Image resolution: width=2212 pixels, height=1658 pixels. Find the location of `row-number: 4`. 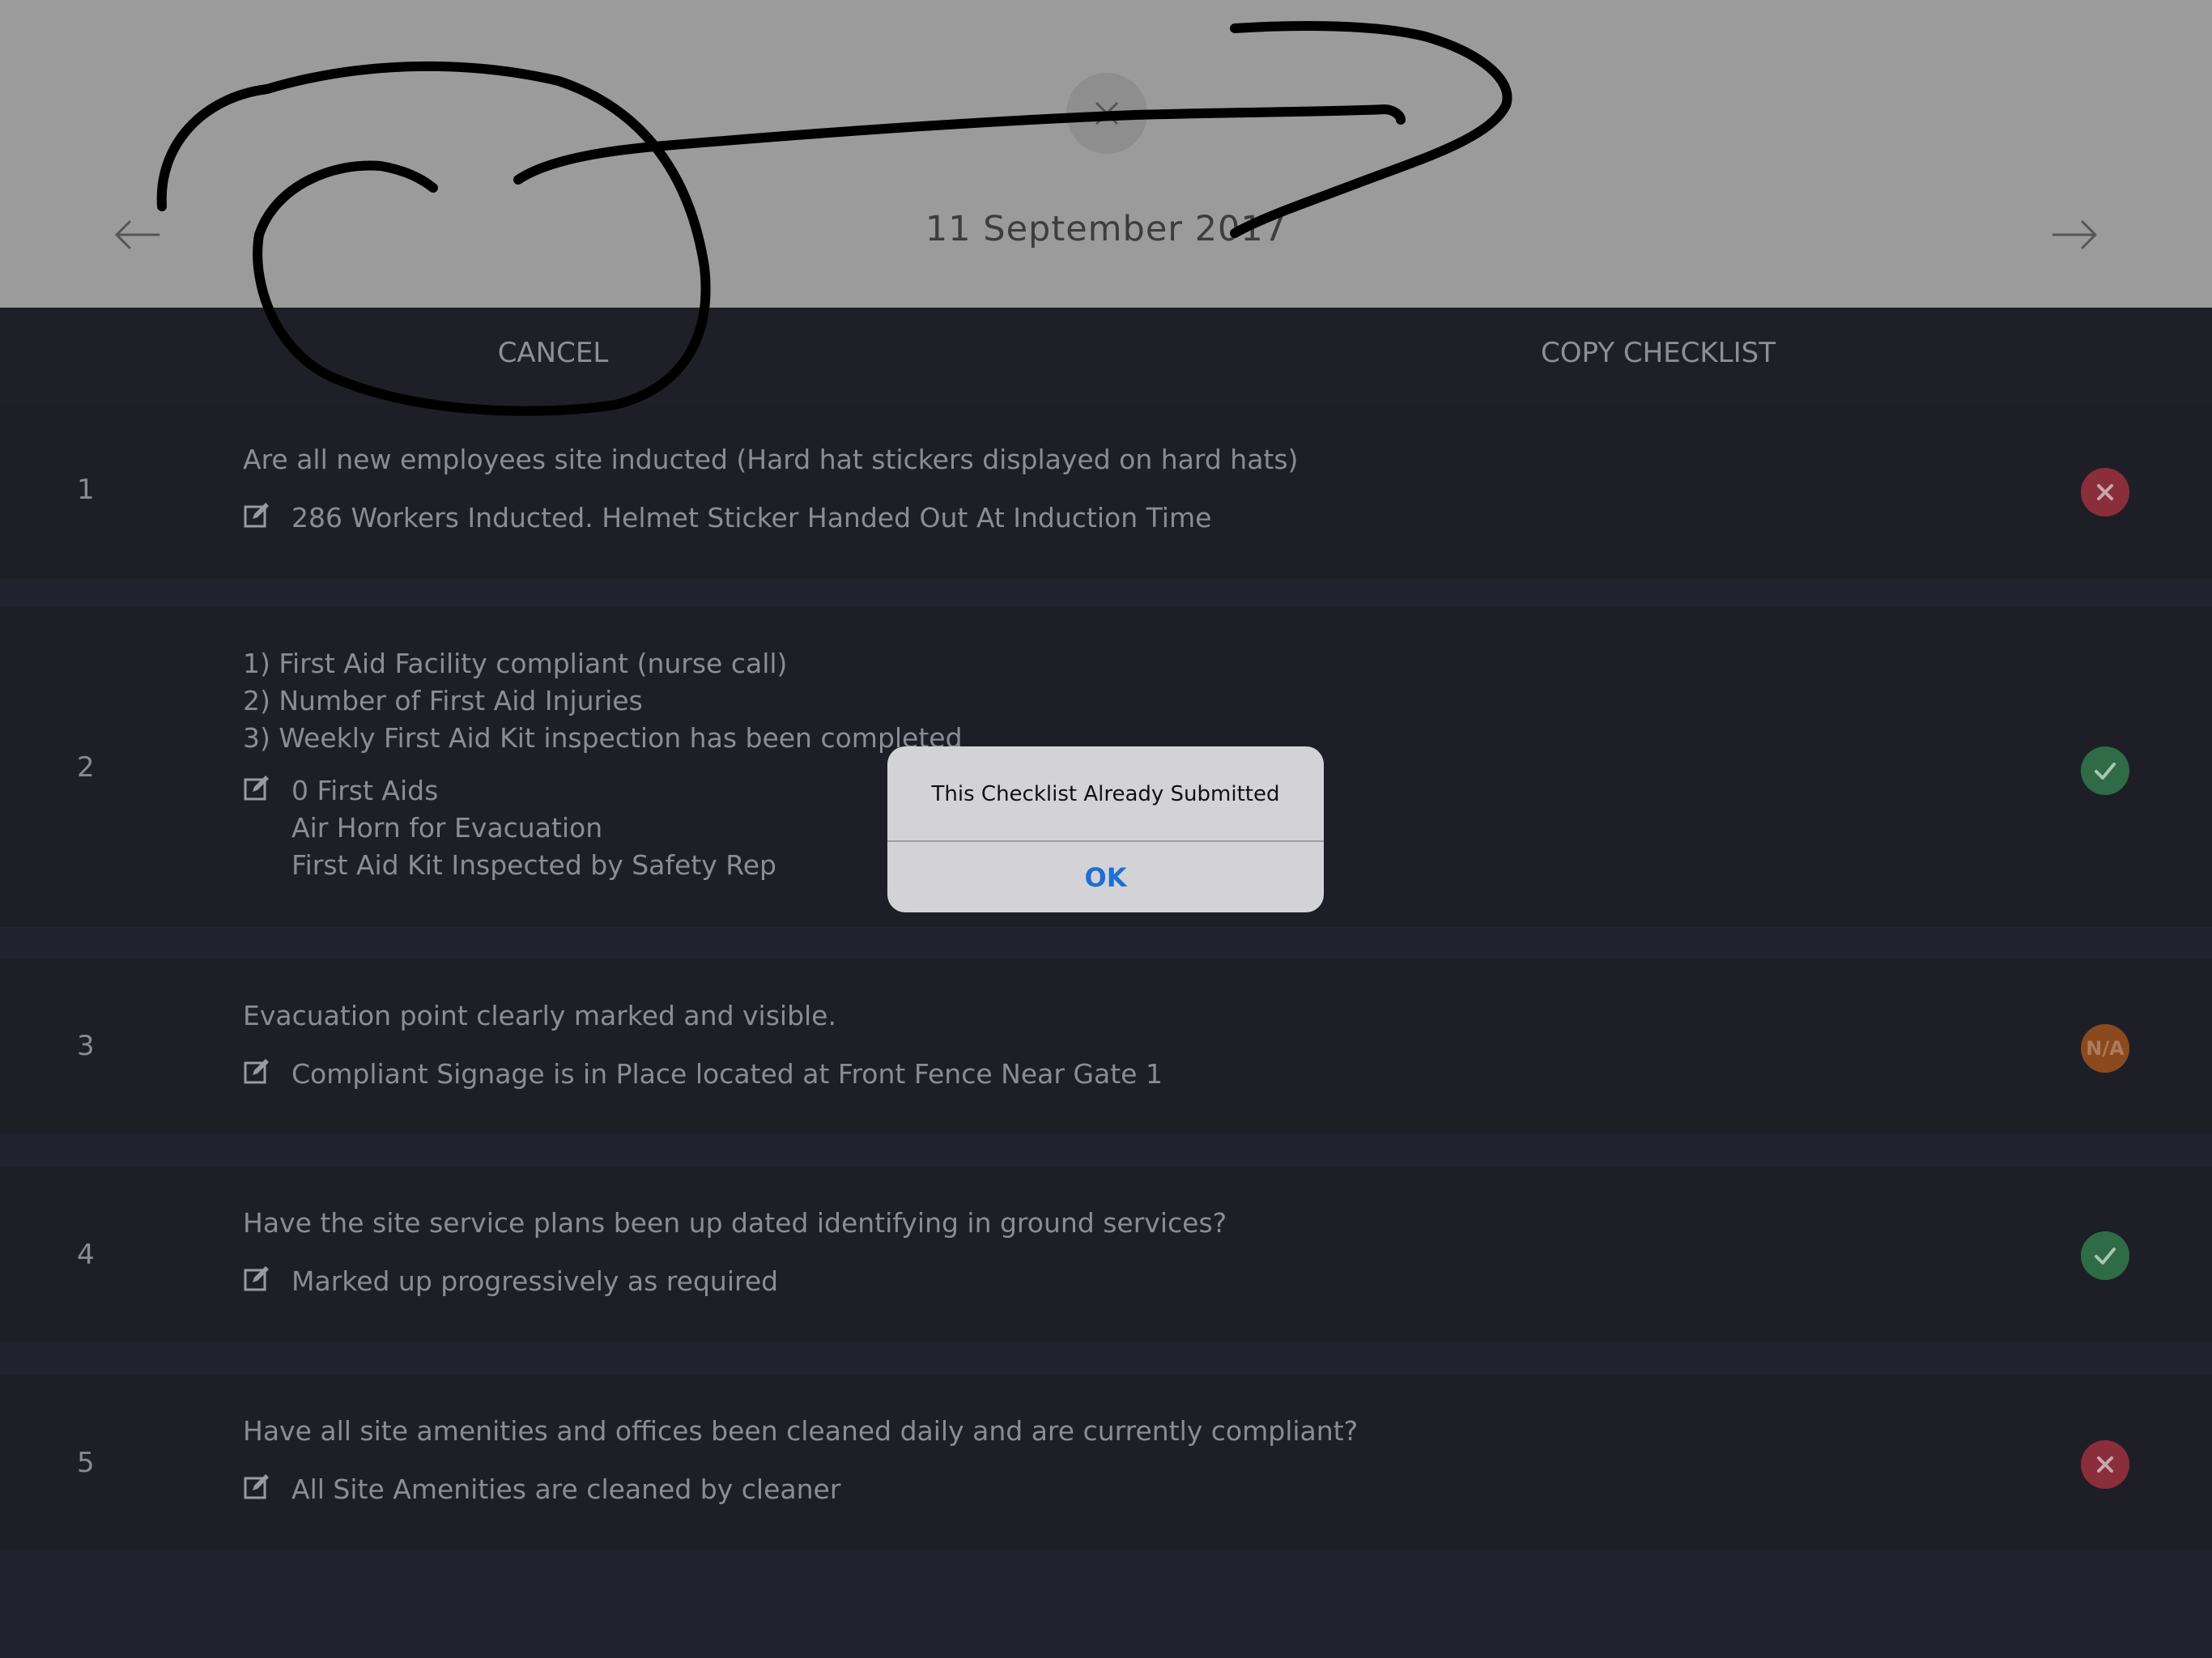

row-number: 4 is located at coordinates (86, 1255).